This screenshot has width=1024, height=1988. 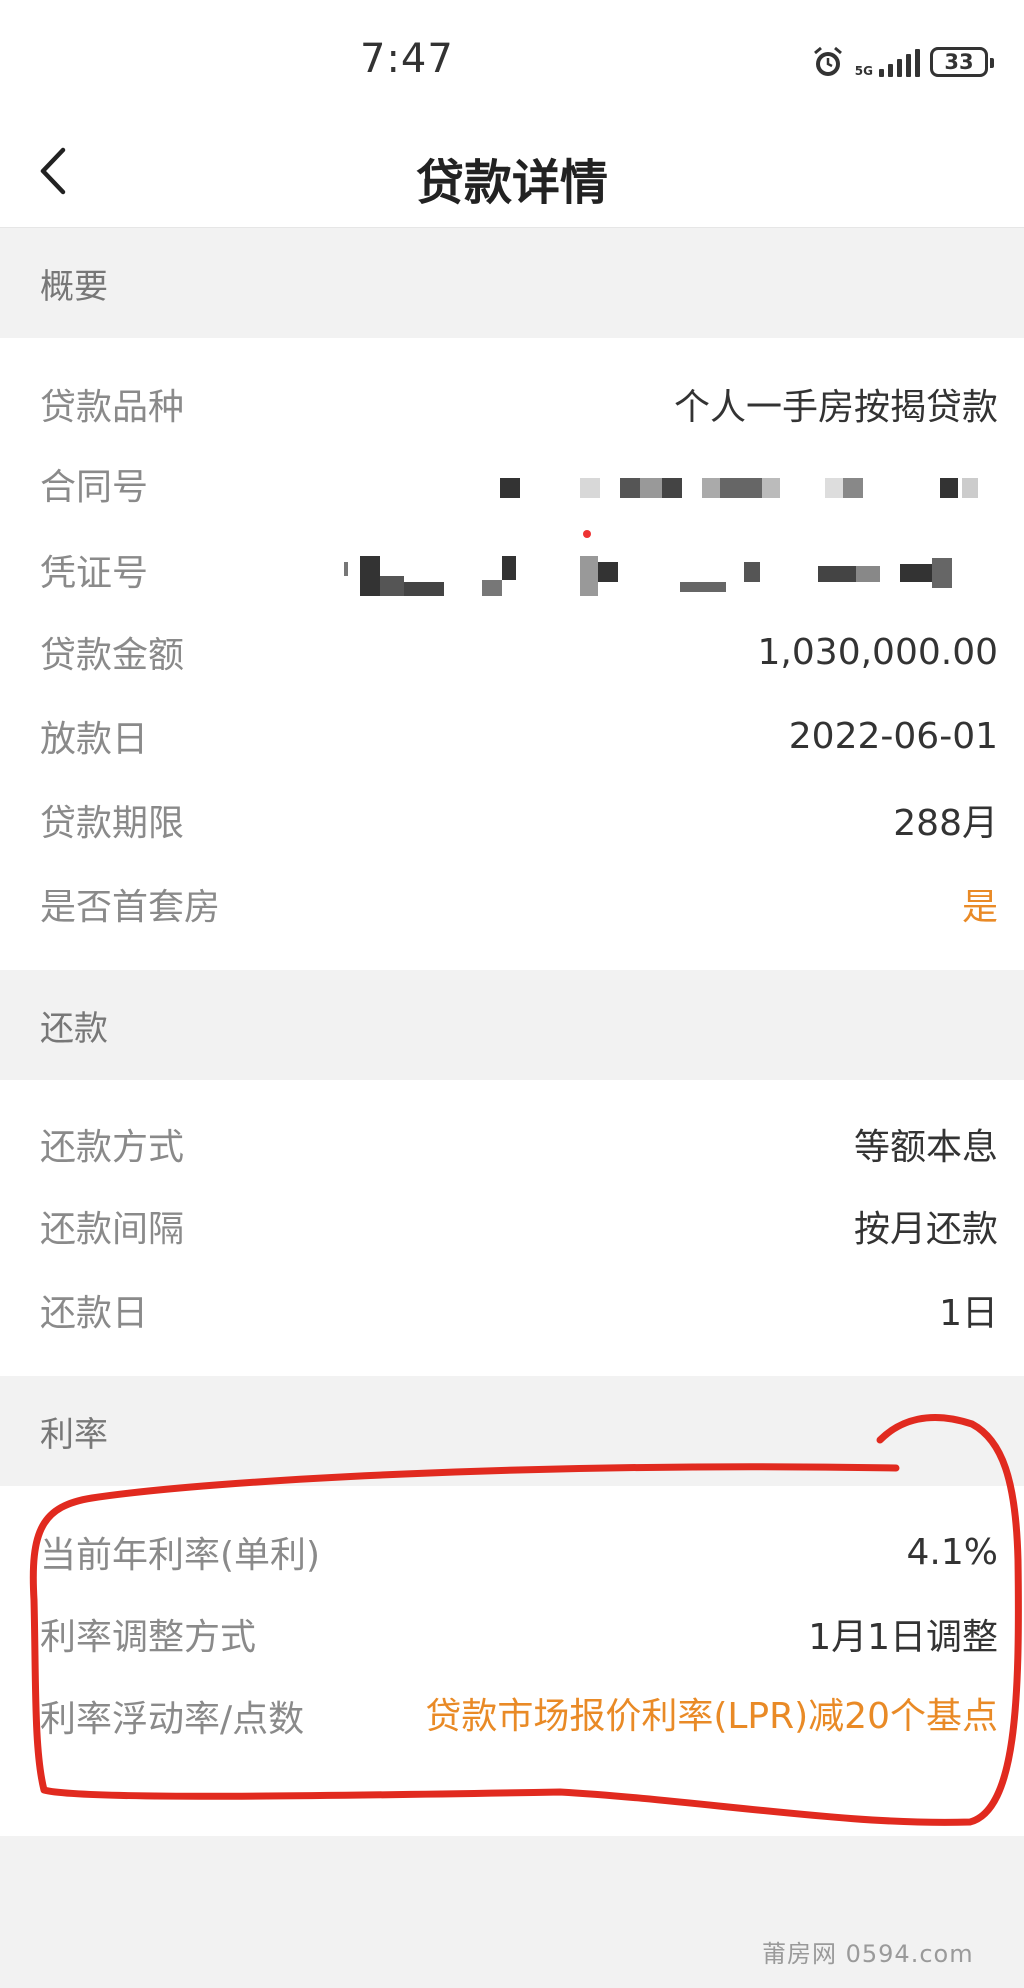 What do you see at coordinates (519, 1144) in the screenshot?
I see `row-repayment-method: 还款方式 等额本息` at bounding box center [519, 1144].